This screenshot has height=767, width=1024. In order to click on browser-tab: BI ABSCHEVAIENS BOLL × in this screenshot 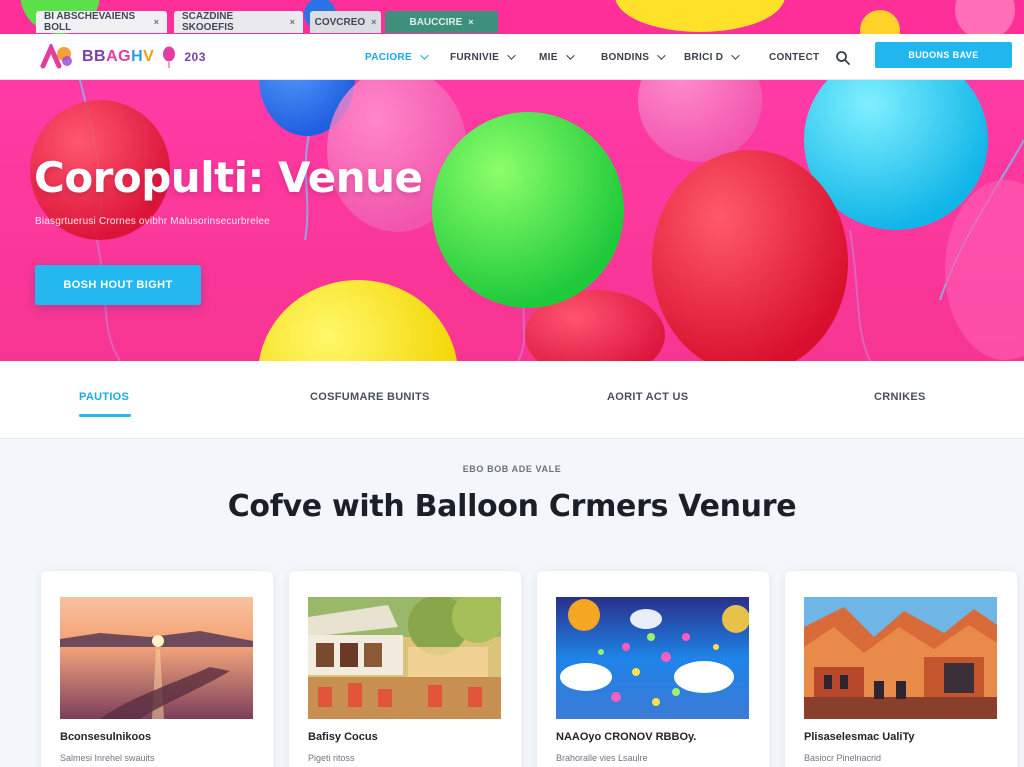, I will do `click(101, 22)`.